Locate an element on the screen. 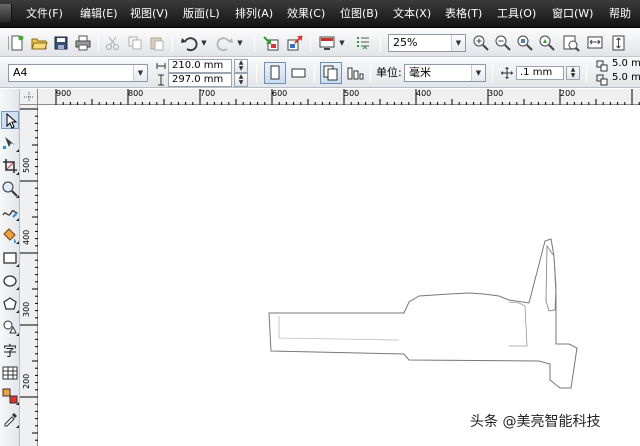 This screenshot has width=640, height=446. toolbox-grip is located at coordinates (10, 92).